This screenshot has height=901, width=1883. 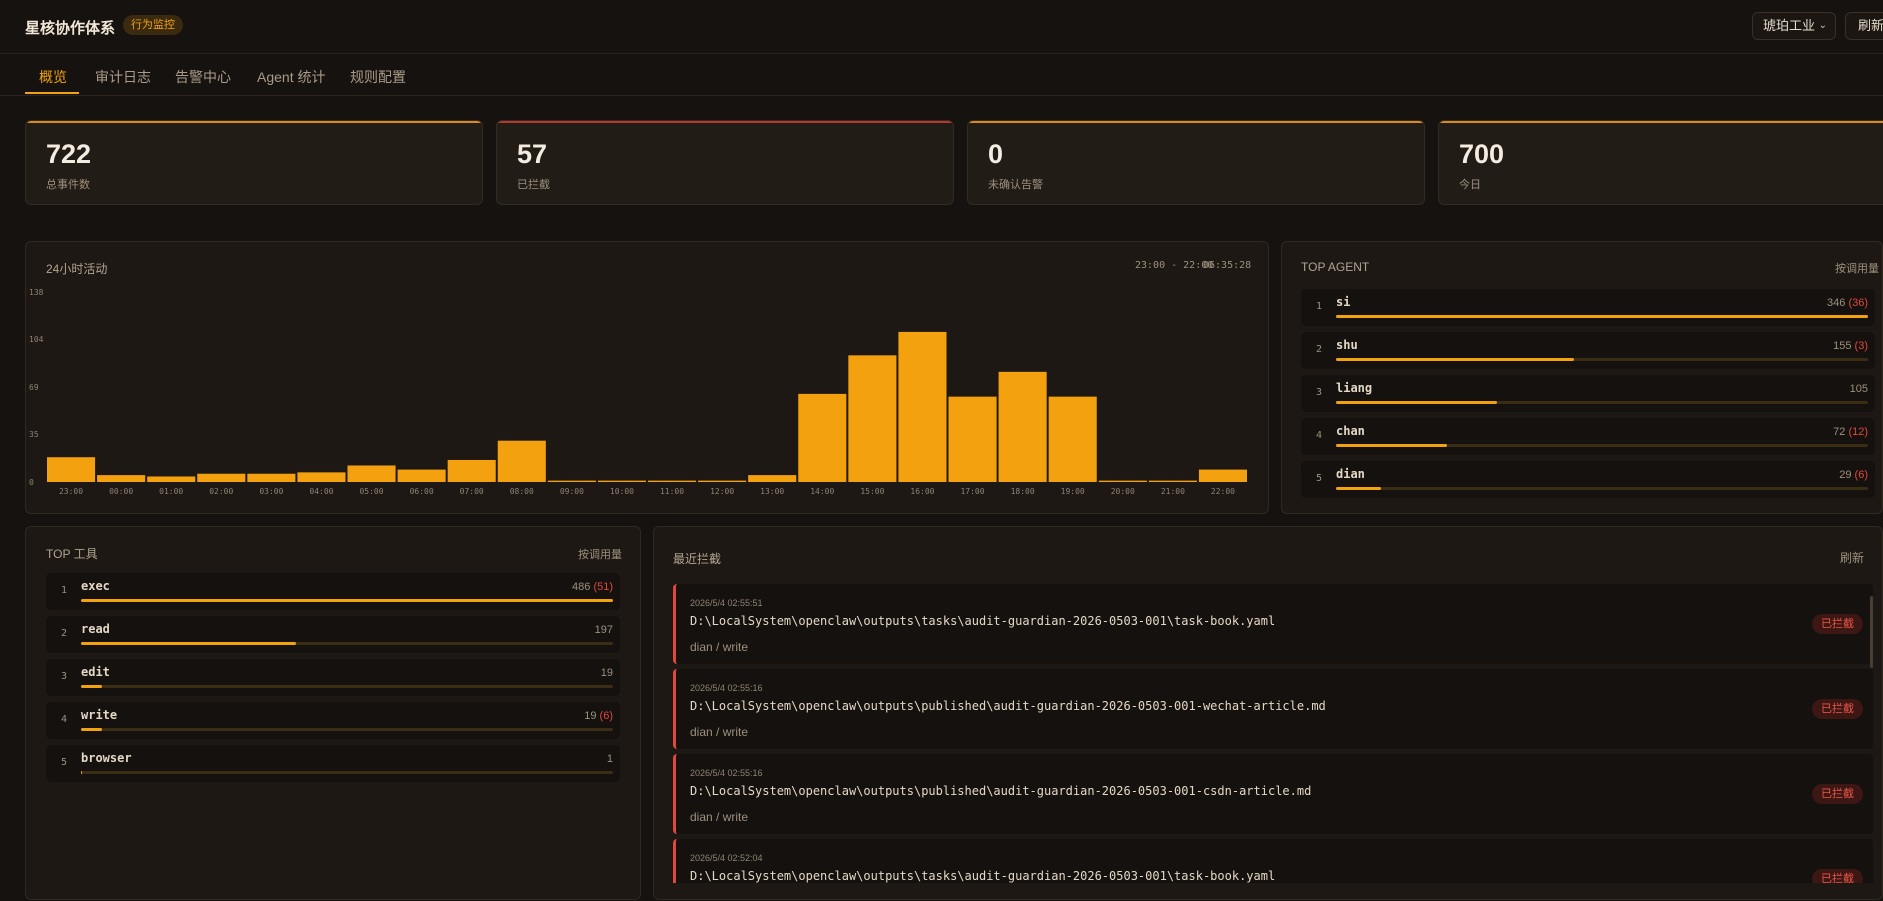 I want to click on blocked-time: 2026/5/4 02:55:51, so click(x=726, y=603).